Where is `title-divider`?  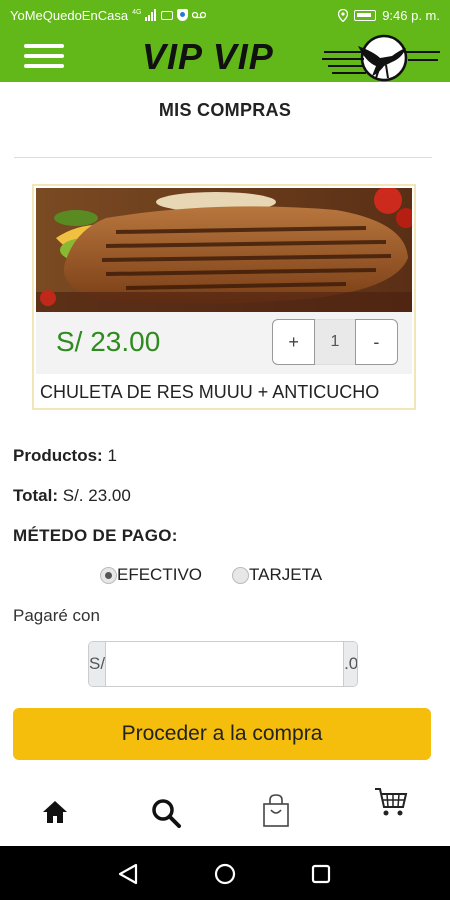
title-divider is located at coordinates (223, 157).